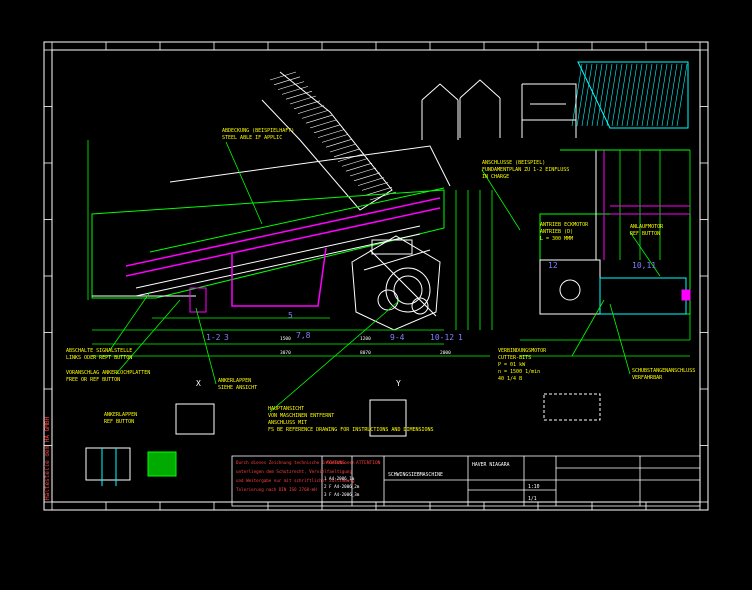 The image size is (752, 590). I want to click on revision-row: 1 A4-2006_1m, so click(339, 478).